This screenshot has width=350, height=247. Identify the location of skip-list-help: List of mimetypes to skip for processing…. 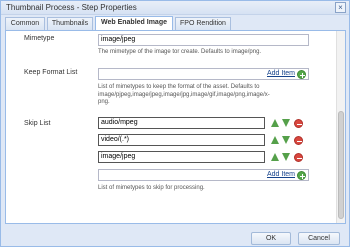
(151, 188).